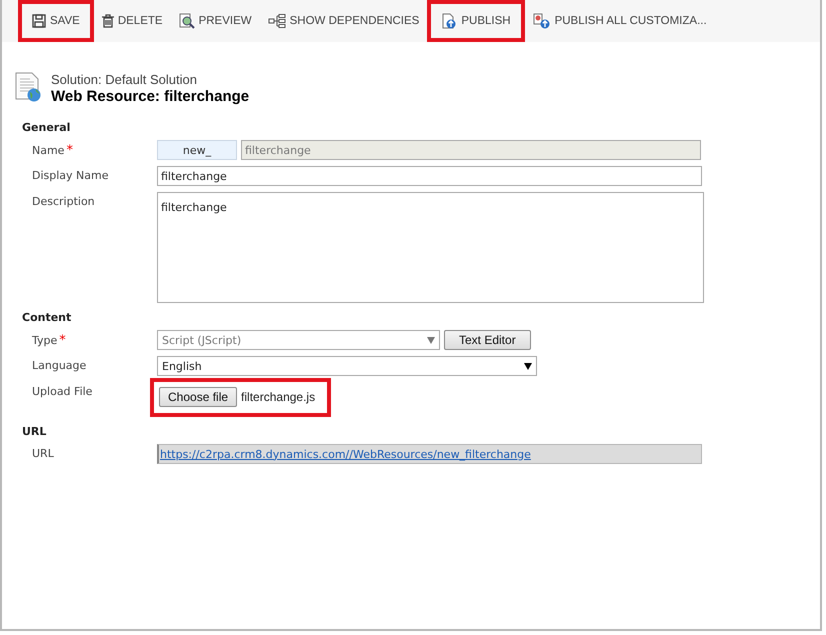 Image resolution: width=826 pixels, height=635 pixels. Describe the element at coordinates (347, 366) in the screenshot. I see `dropdown: English` at that location.